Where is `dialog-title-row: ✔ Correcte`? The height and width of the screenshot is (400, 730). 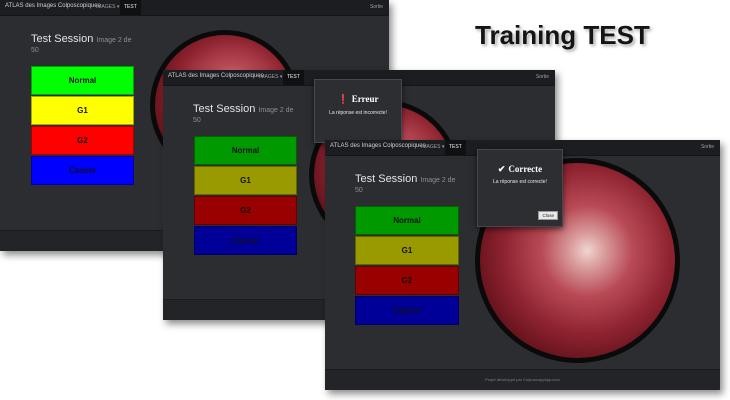 dialog-title-row: ✔ Correcte is located at coordinates (520, 169).